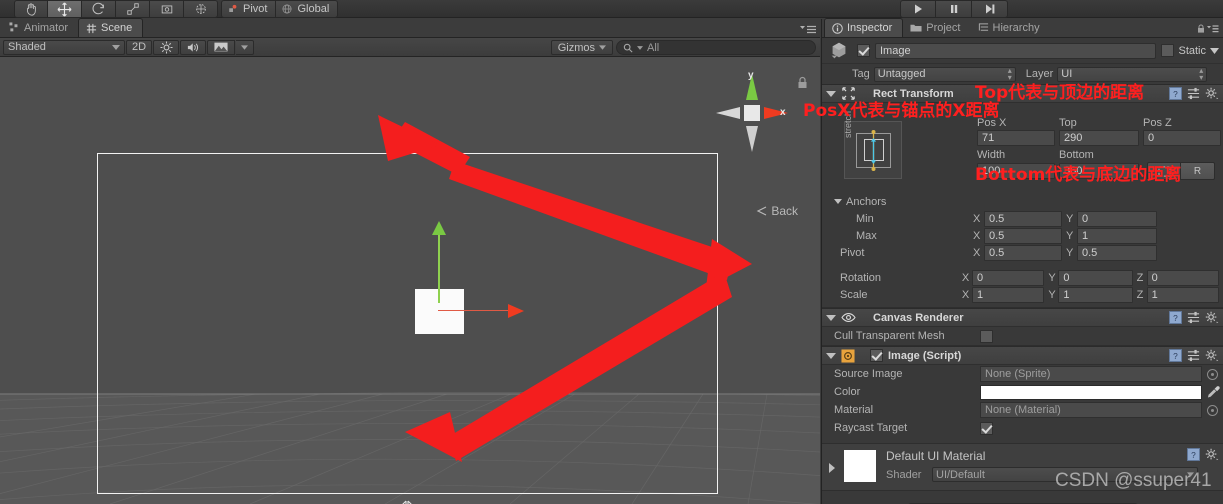 Image resolution: width=1223 pixels, height=504 pixels. I want to click on source-image-picker-icon, so click(1212, 374).